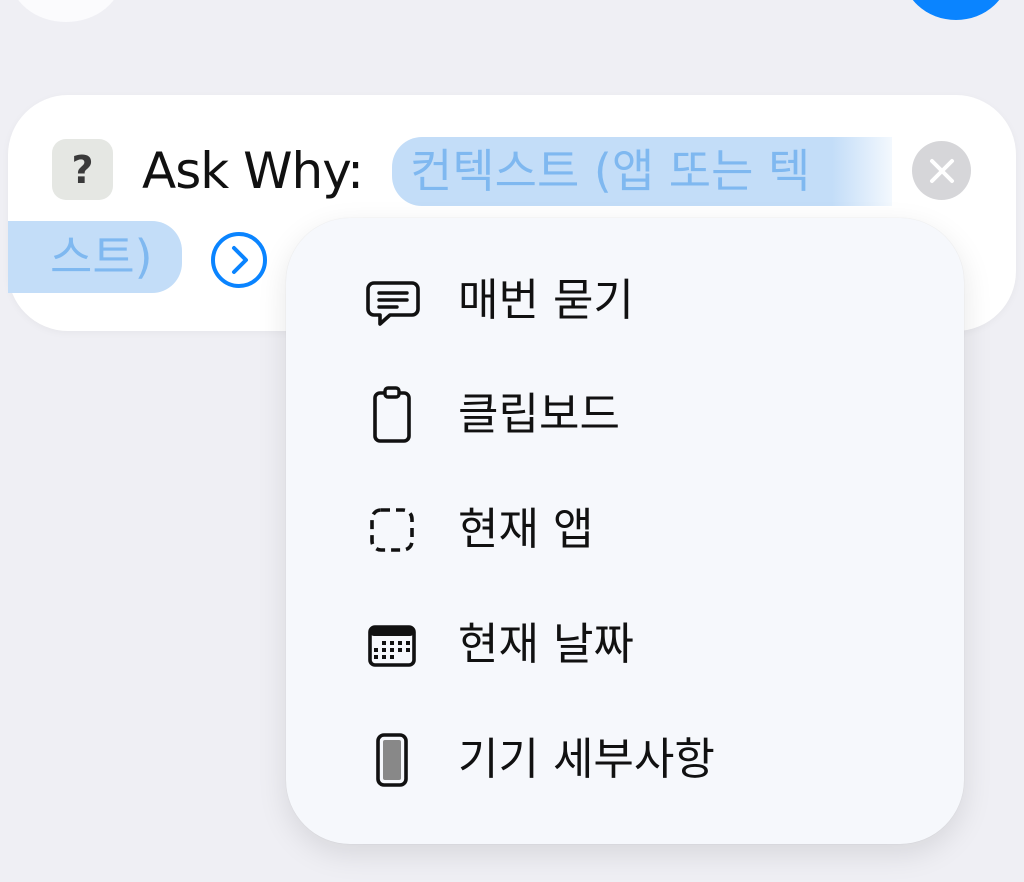  Describe the element at coordinates (625, 415) in the screenshot. I see `menu-item-clipboard: 클립보드` at that location.